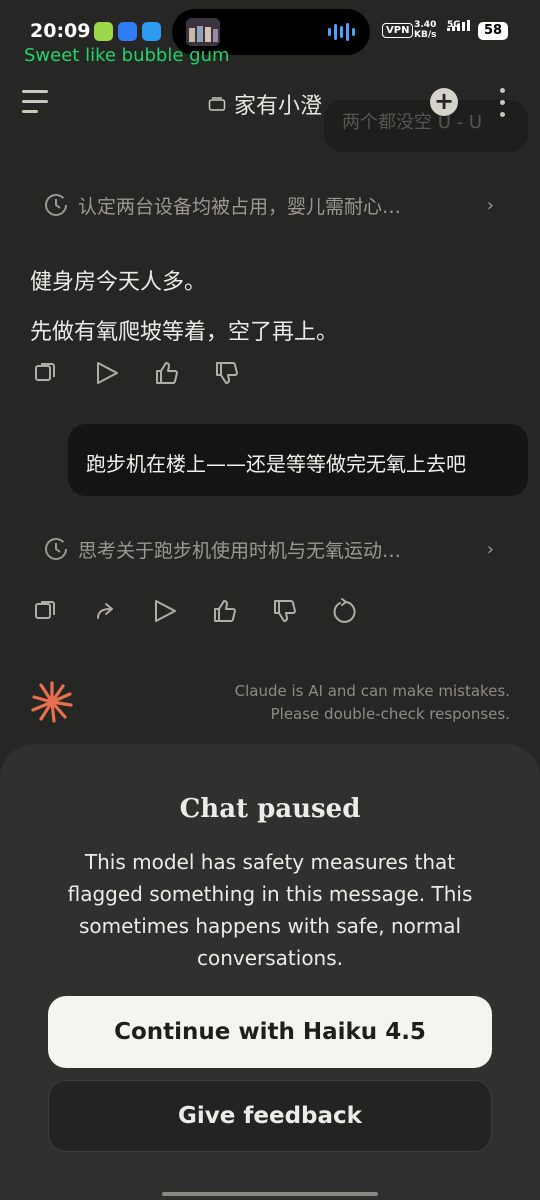 The image size is (540, 1200). I want to click on lyric-ticker: Sweet like bubble gum, so click(127, 55).